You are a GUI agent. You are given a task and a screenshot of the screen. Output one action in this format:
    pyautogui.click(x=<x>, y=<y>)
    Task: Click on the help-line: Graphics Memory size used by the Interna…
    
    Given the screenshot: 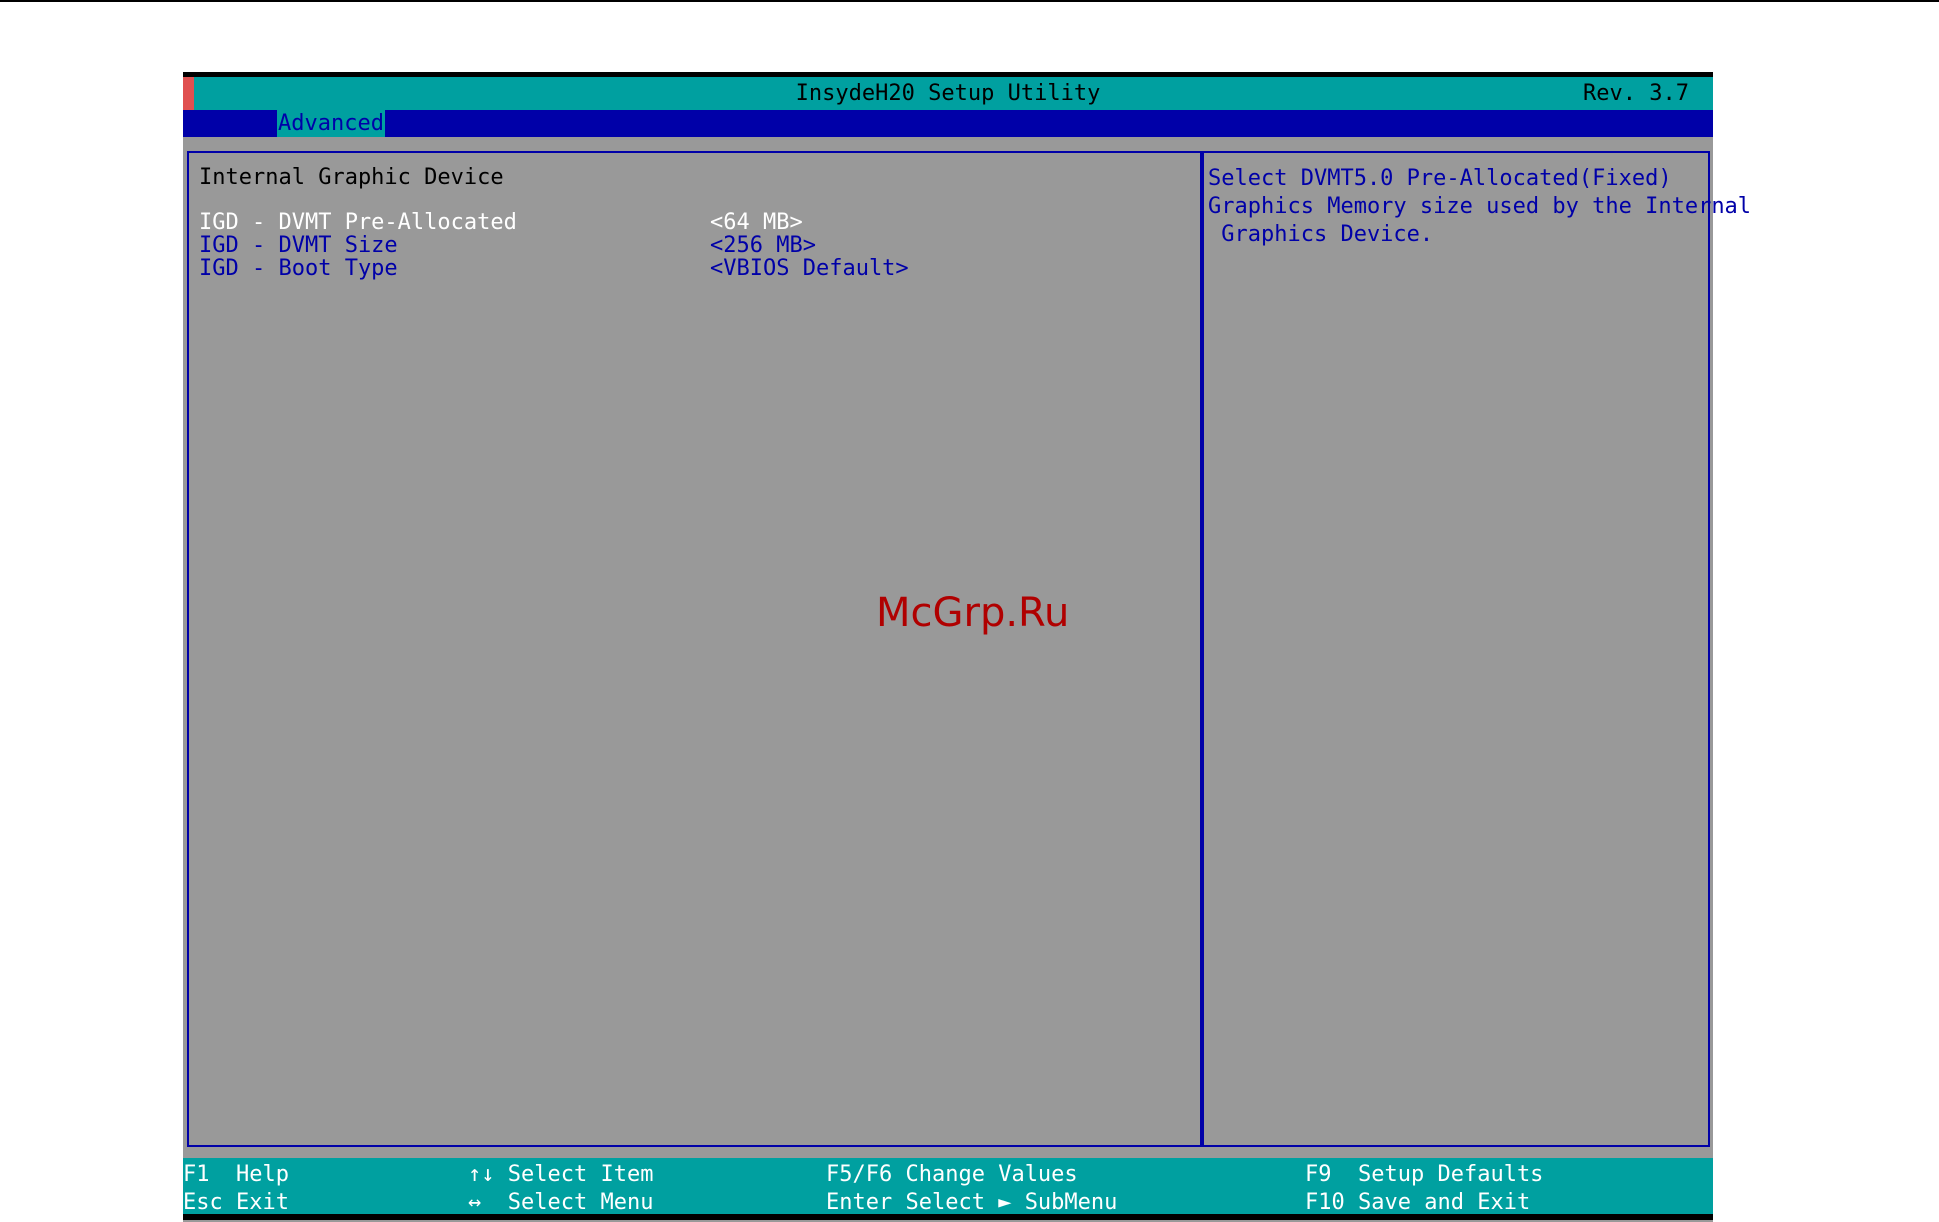 What is the action you would take?
    pyautogui.click(x=1480, y=206)
    